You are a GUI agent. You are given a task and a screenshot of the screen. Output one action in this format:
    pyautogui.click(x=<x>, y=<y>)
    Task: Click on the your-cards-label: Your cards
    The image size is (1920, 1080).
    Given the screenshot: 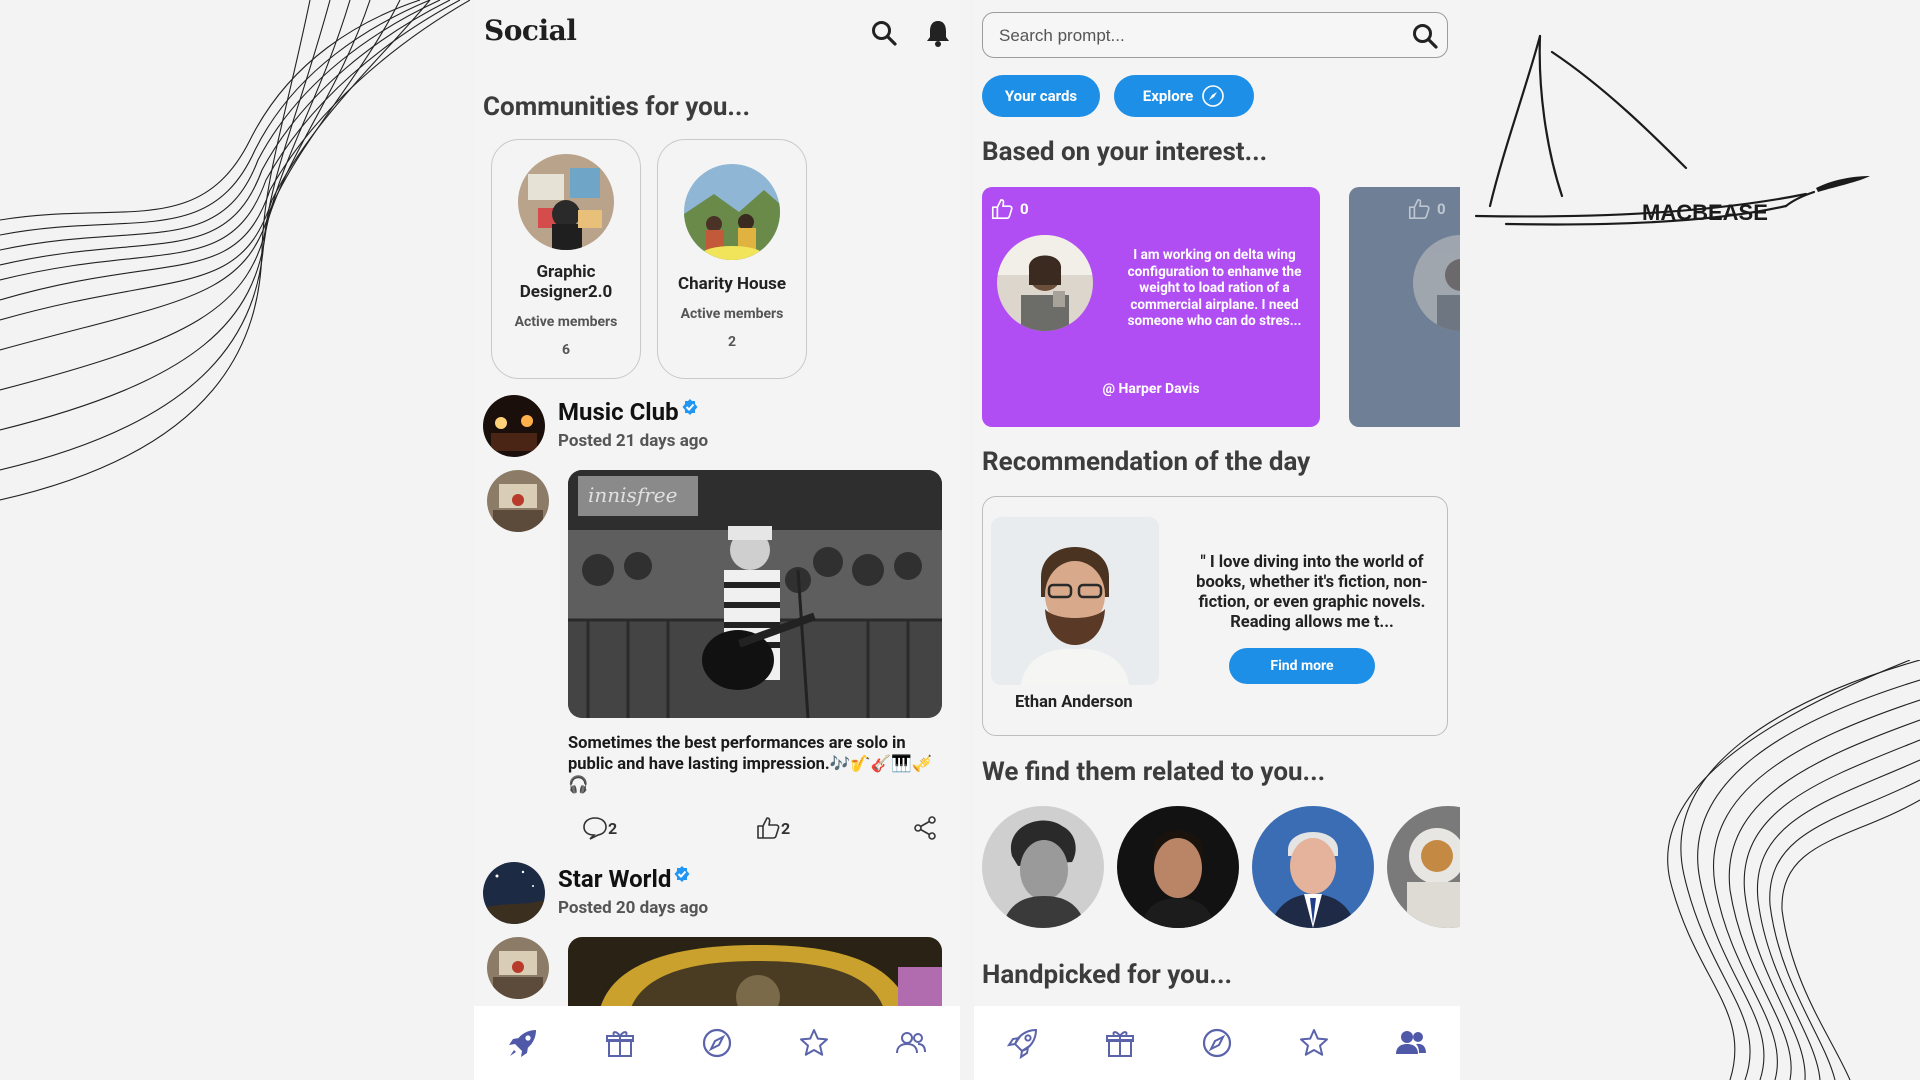 What is the action you would take?
    pyautogui.click(x=1041, y=96)
    